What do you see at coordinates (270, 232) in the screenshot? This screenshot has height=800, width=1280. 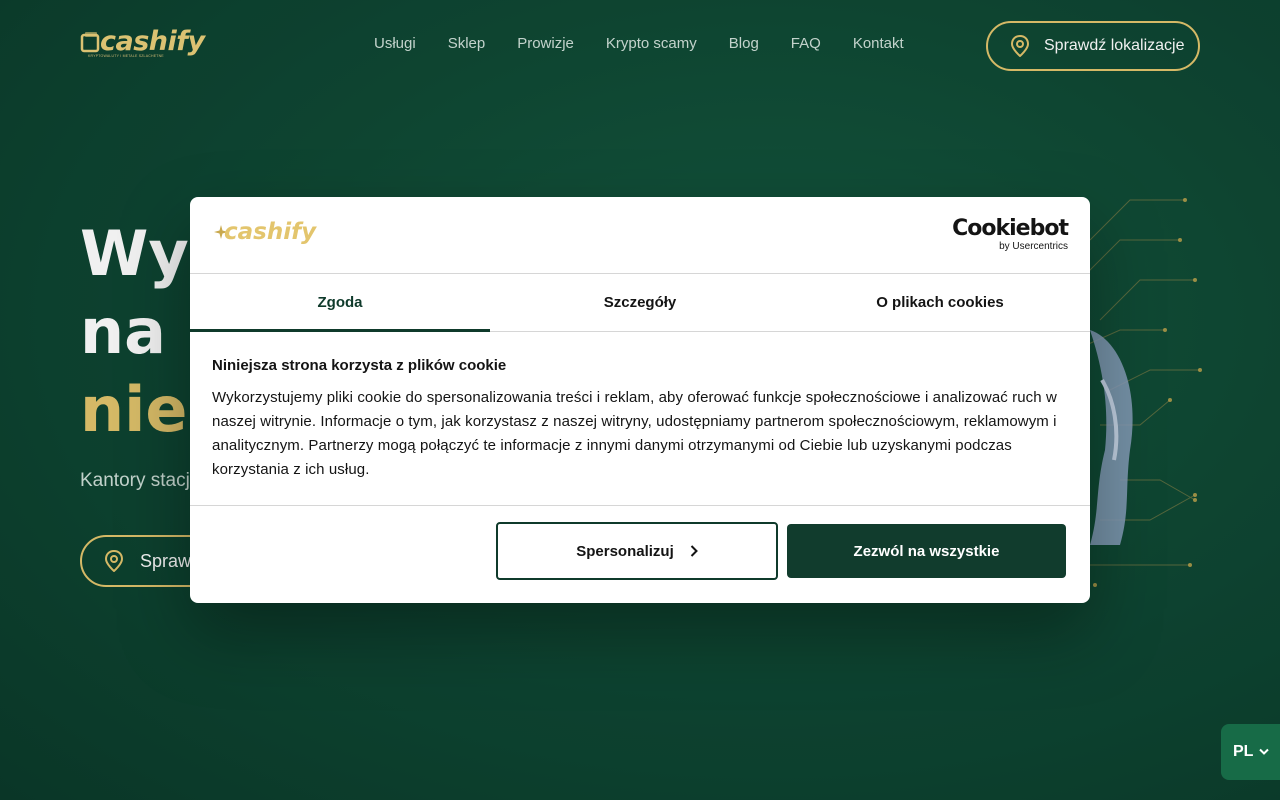 I see `dialog-logo-text: cashify` at bounding box center [270, 232].